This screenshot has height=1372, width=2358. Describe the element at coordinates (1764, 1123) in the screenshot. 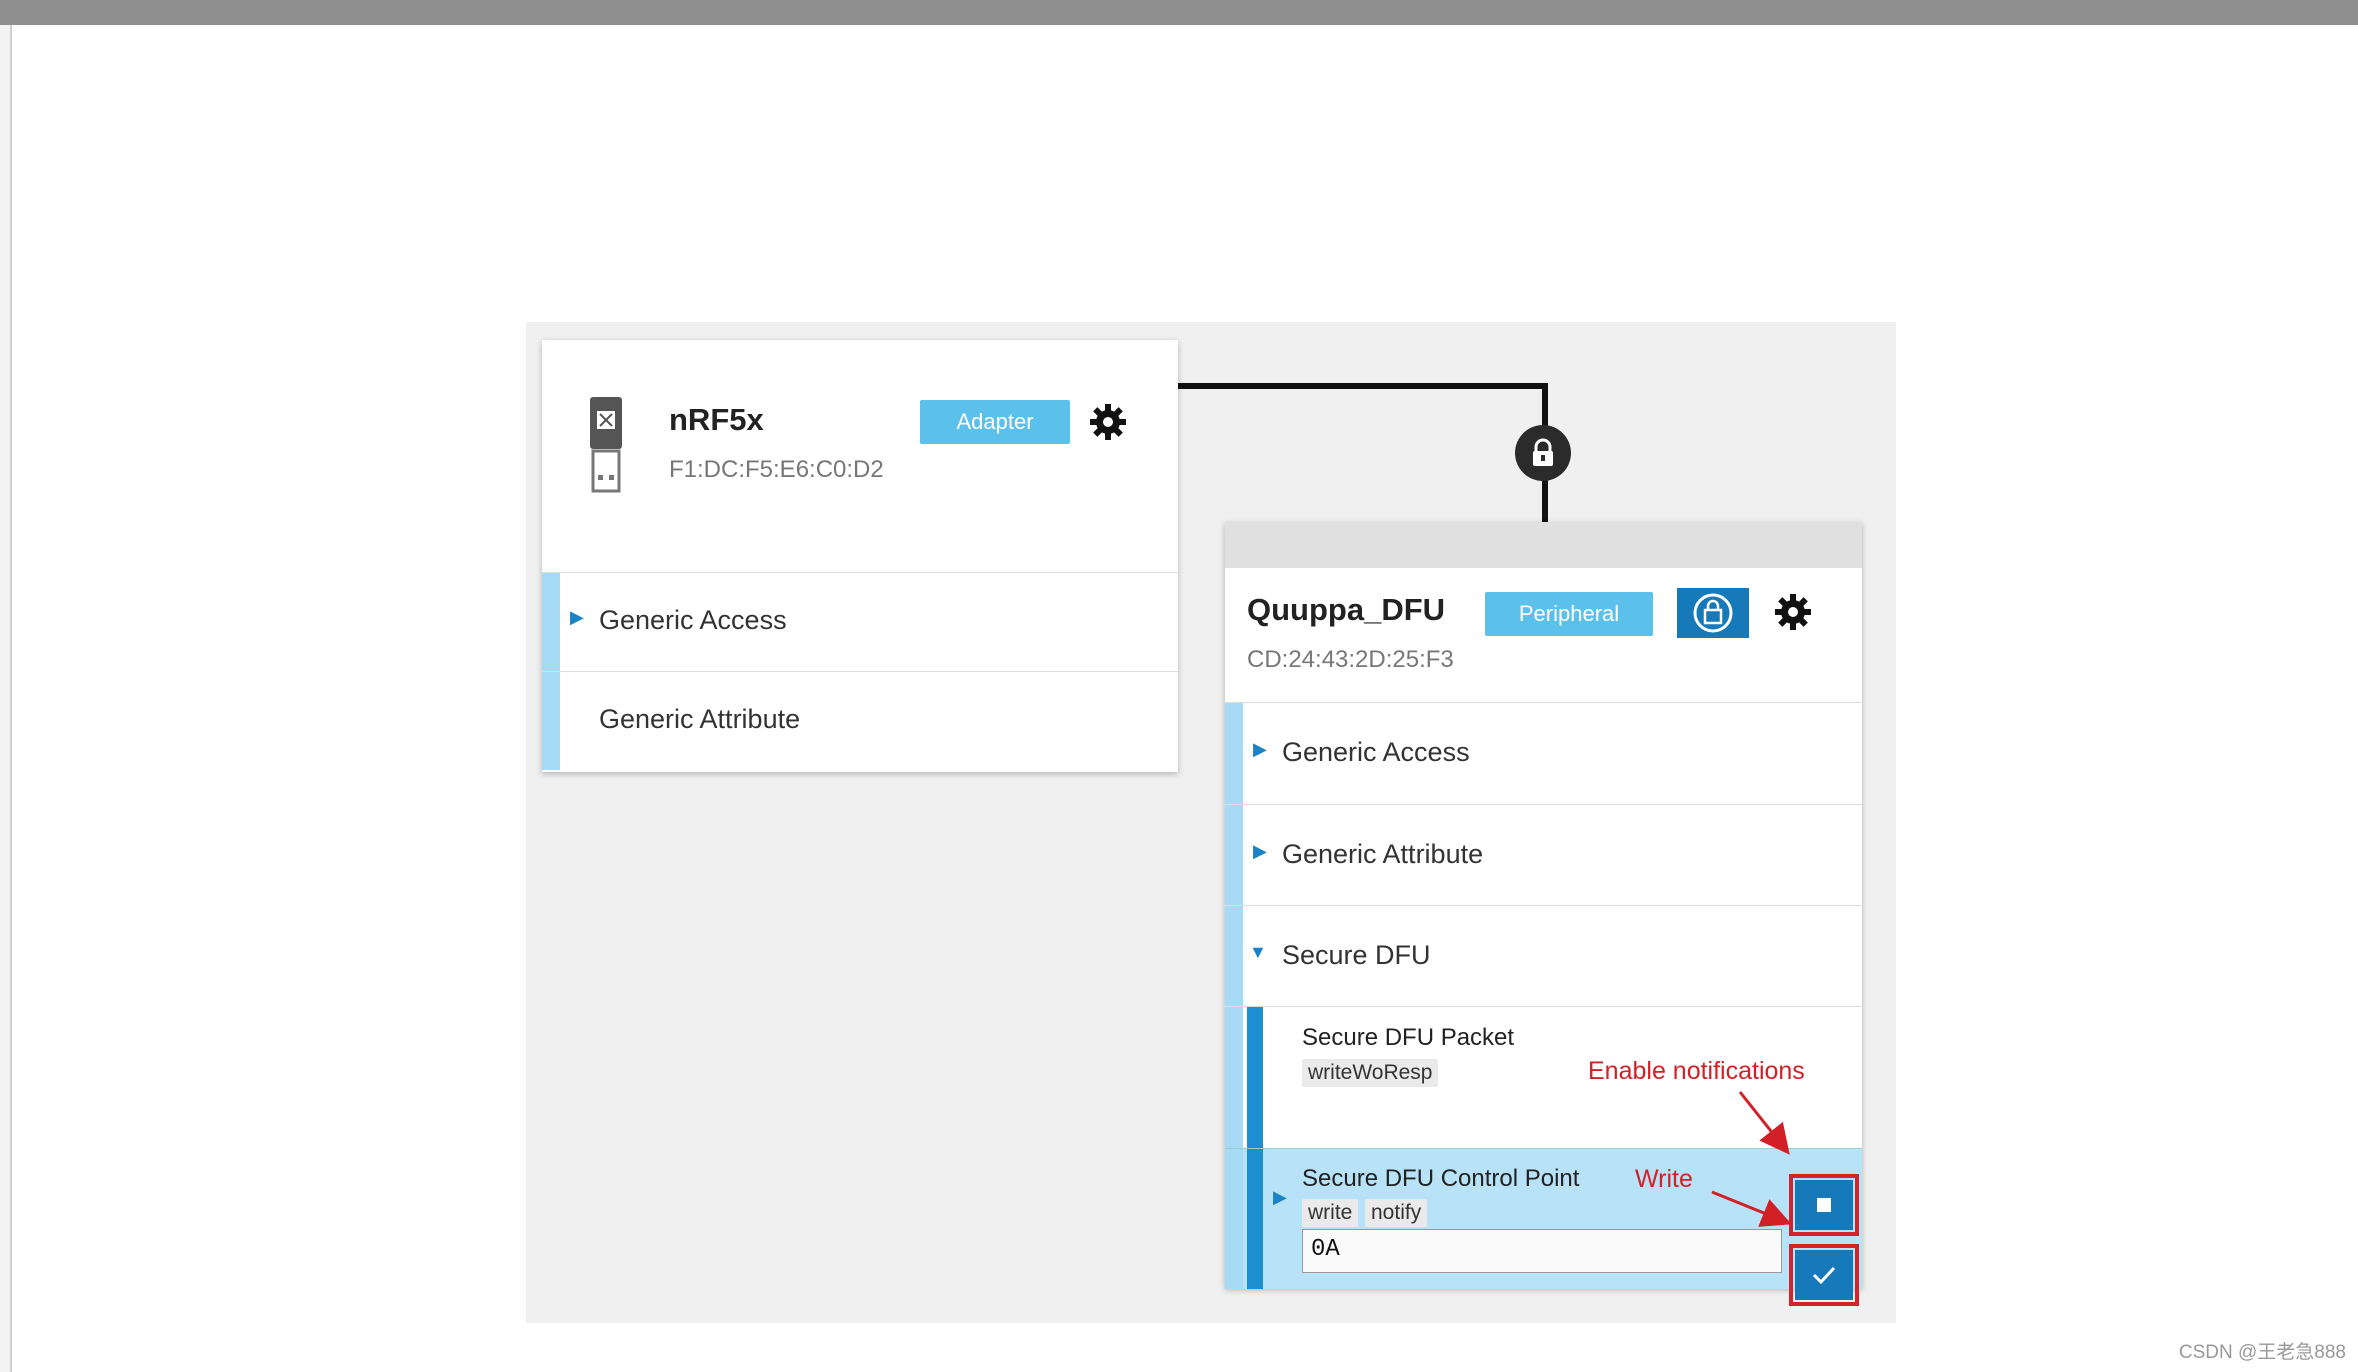

I see `arrow-to-notify-button` at that location.